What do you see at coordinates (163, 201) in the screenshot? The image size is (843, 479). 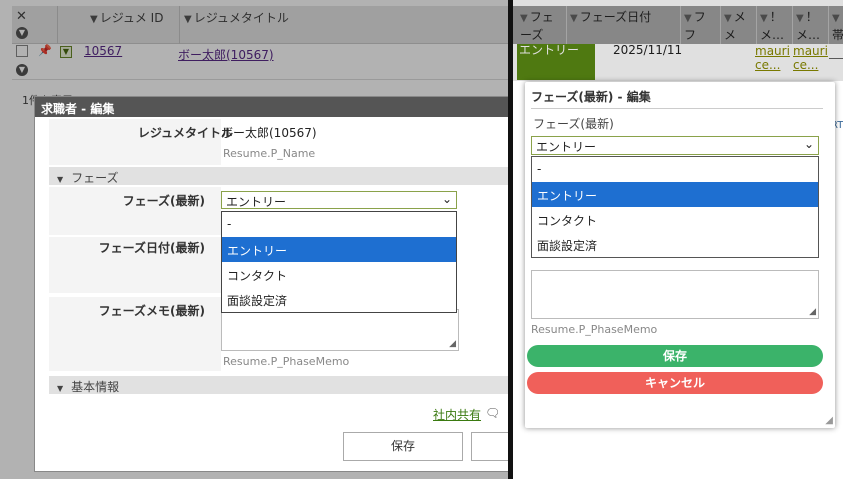 I see `phase-label: フェーズ(最新)` at bounding box center [163, 201].